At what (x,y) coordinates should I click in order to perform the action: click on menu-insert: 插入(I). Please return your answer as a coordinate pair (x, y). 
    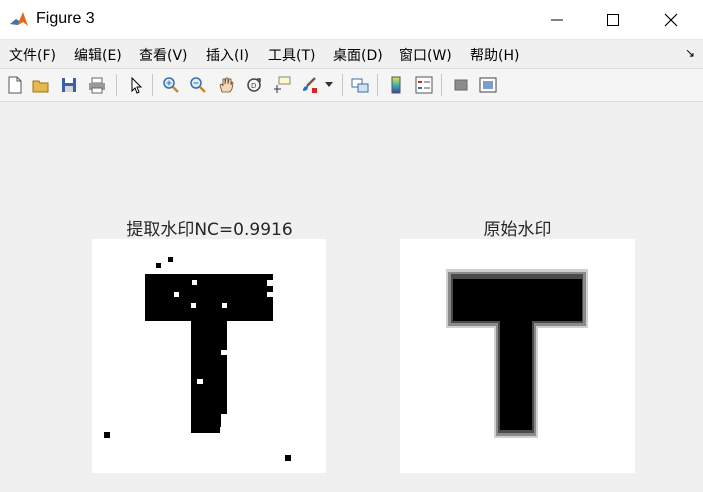
    Looking at the image, I should click on (227, 55).